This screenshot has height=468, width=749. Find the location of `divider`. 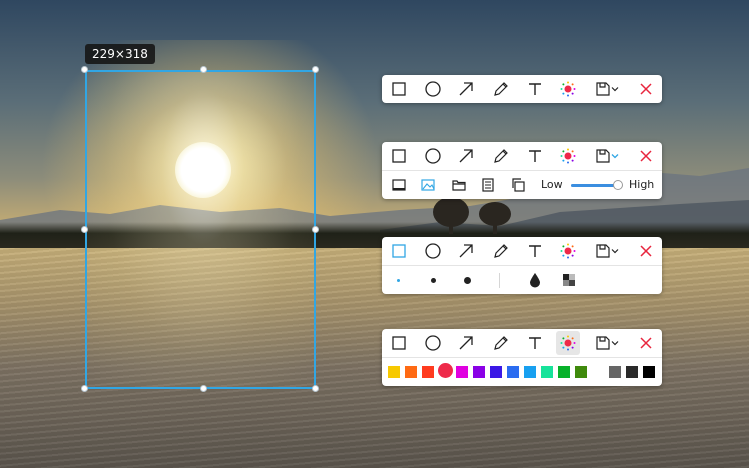

divider is located at coordinates (499, 280).